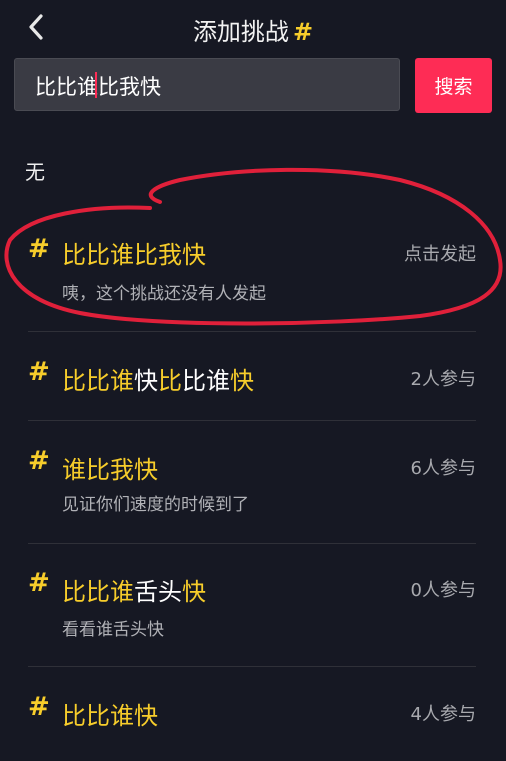 This screenshot has height=761, width=506. I want to click on text-caret, so click(96, 85).